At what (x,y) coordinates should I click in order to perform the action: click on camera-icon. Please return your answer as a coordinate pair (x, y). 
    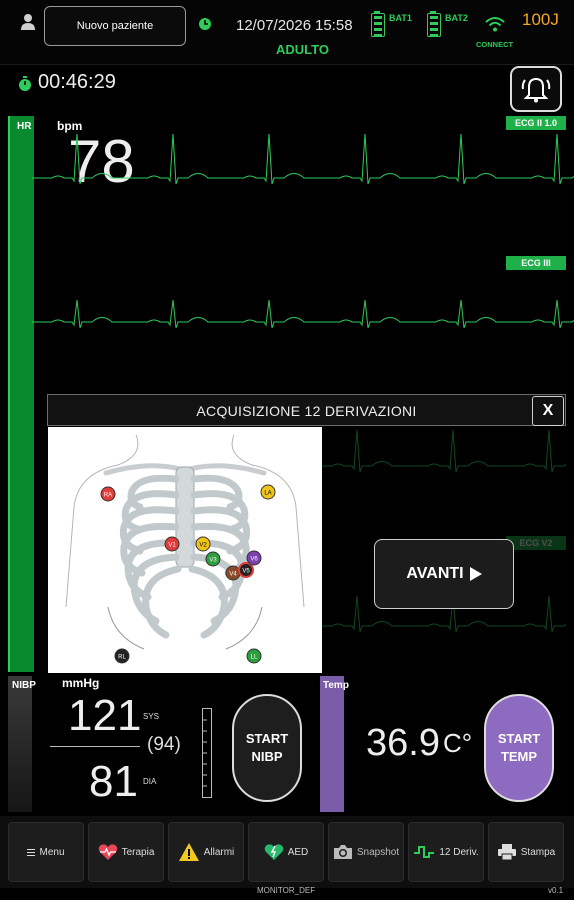
    Looking at the image, I should click on (342, 852).